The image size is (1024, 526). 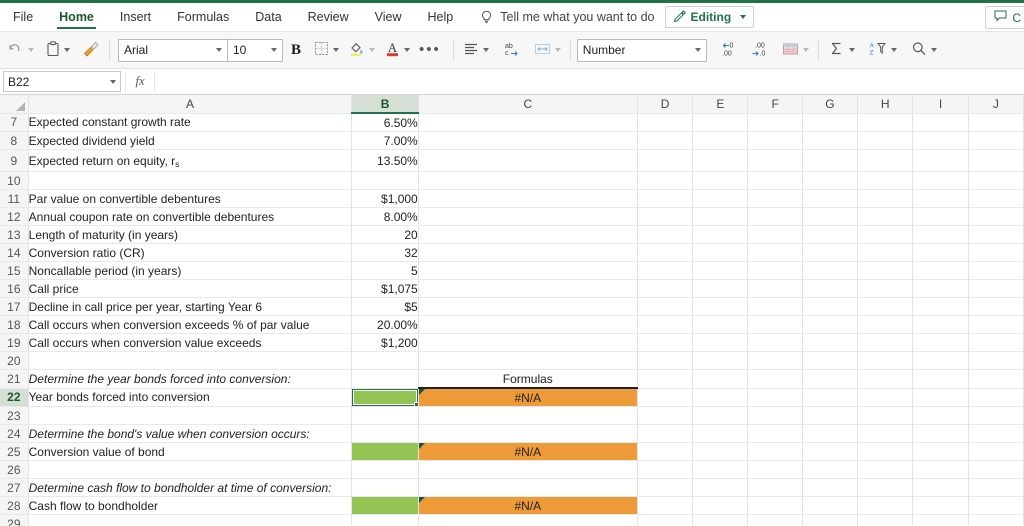 I want to click on cell-C7, so click(x=528, y=122).